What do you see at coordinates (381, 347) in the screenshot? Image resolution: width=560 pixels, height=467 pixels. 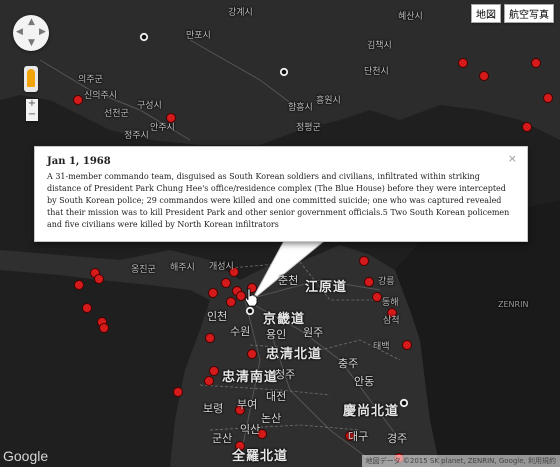 I see `label-taebaek: 태백` at bounding box center [381, 347].